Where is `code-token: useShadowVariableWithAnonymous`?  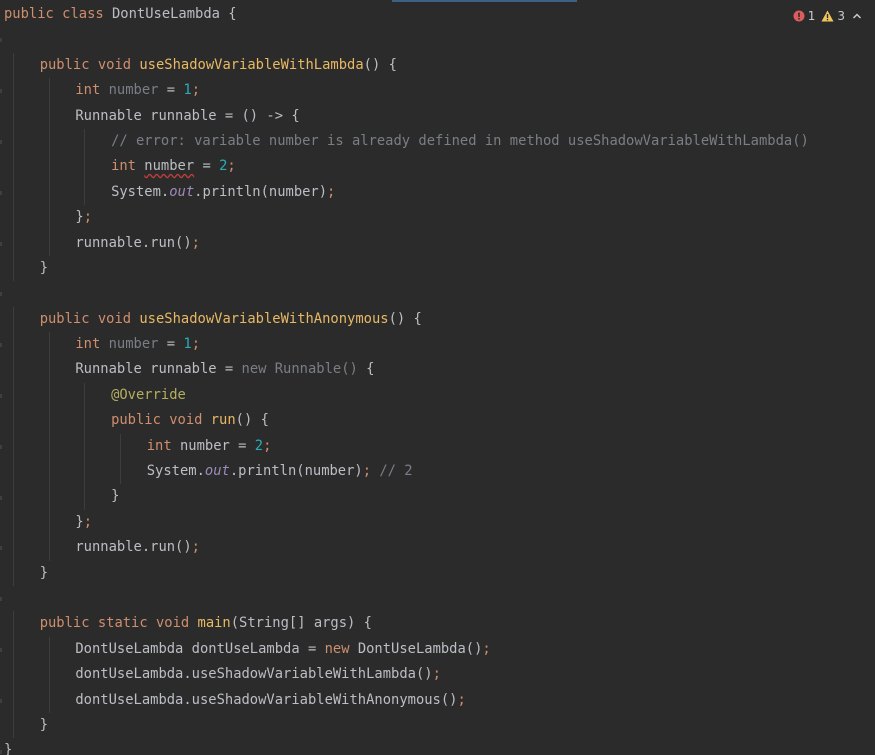 code-token: useShadowVariableWithAnonymous is located at coordinates (264, 318).